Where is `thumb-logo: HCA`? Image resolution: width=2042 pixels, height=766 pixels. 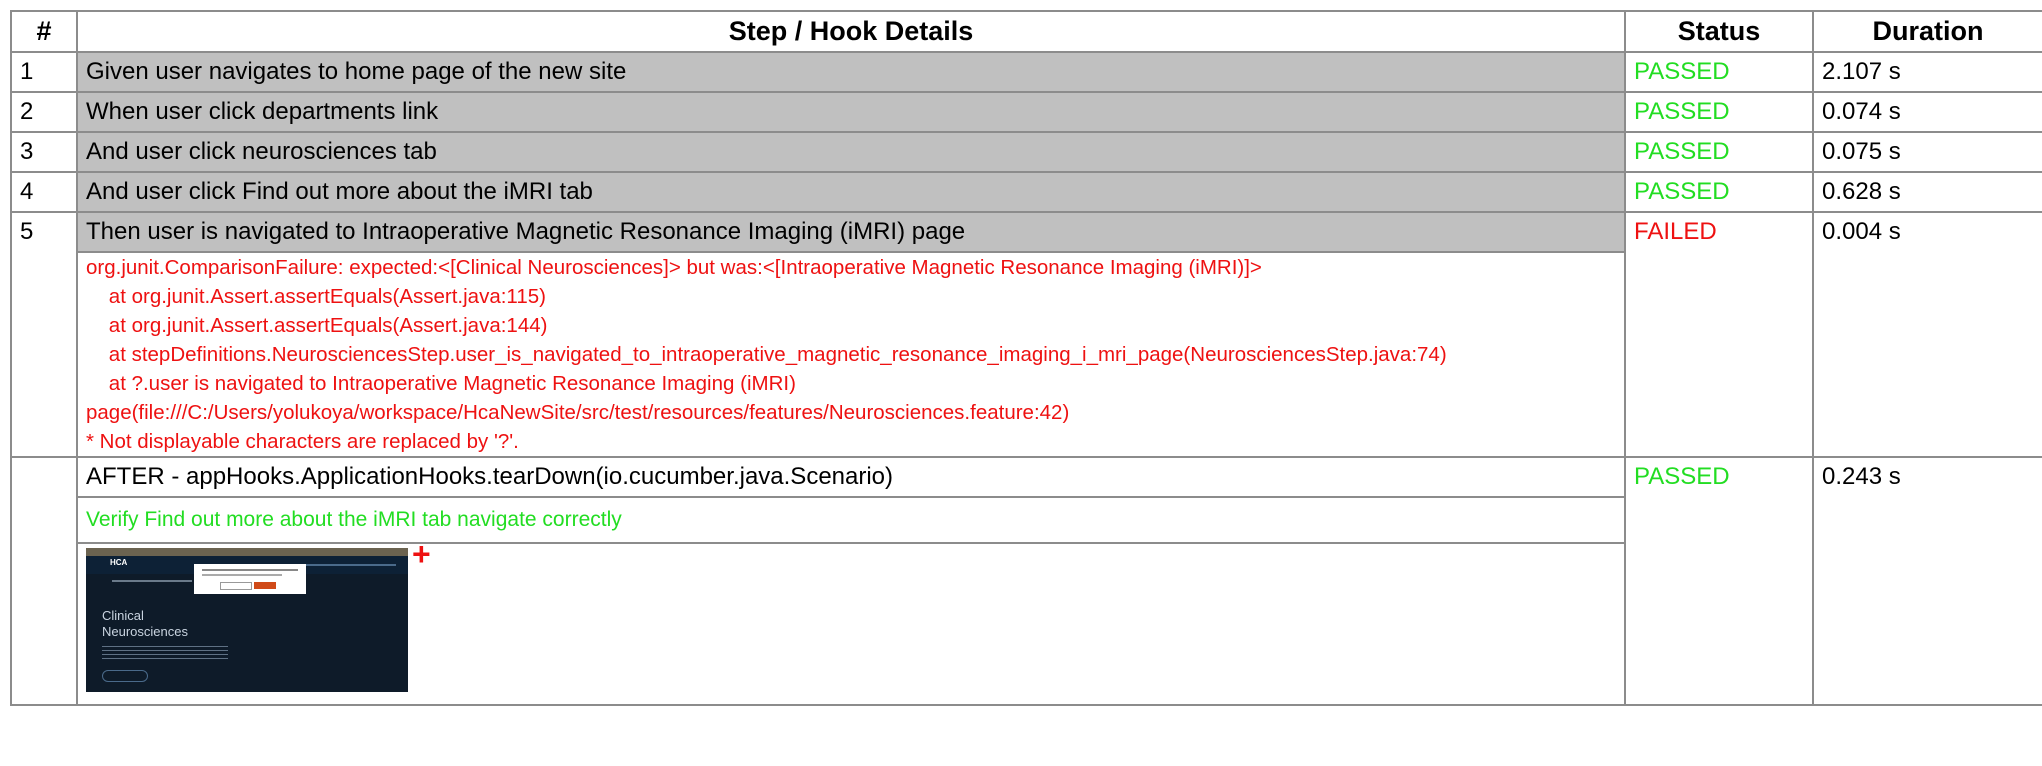 thumb-logo: HCA is located at coordinates (119, 562).